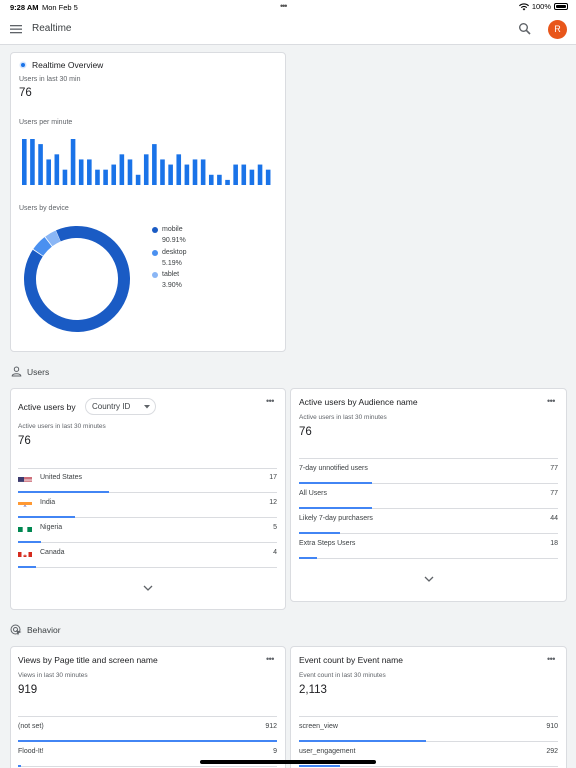  What do you see at coordinates (171, 274) in the screenshot?
I see `legend-tablet-name: tablet` at bounding box center [171, 274].